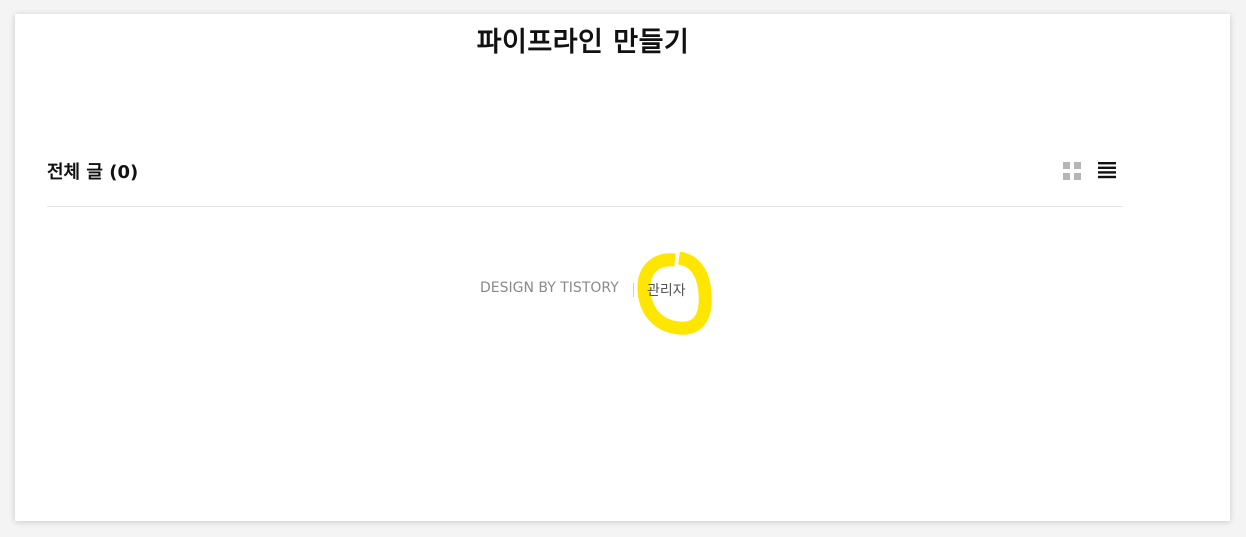 The width and height of the screenshot is (1246, 537). I want to click on post-list-header: 전체 글 (0), so click(585, 182).